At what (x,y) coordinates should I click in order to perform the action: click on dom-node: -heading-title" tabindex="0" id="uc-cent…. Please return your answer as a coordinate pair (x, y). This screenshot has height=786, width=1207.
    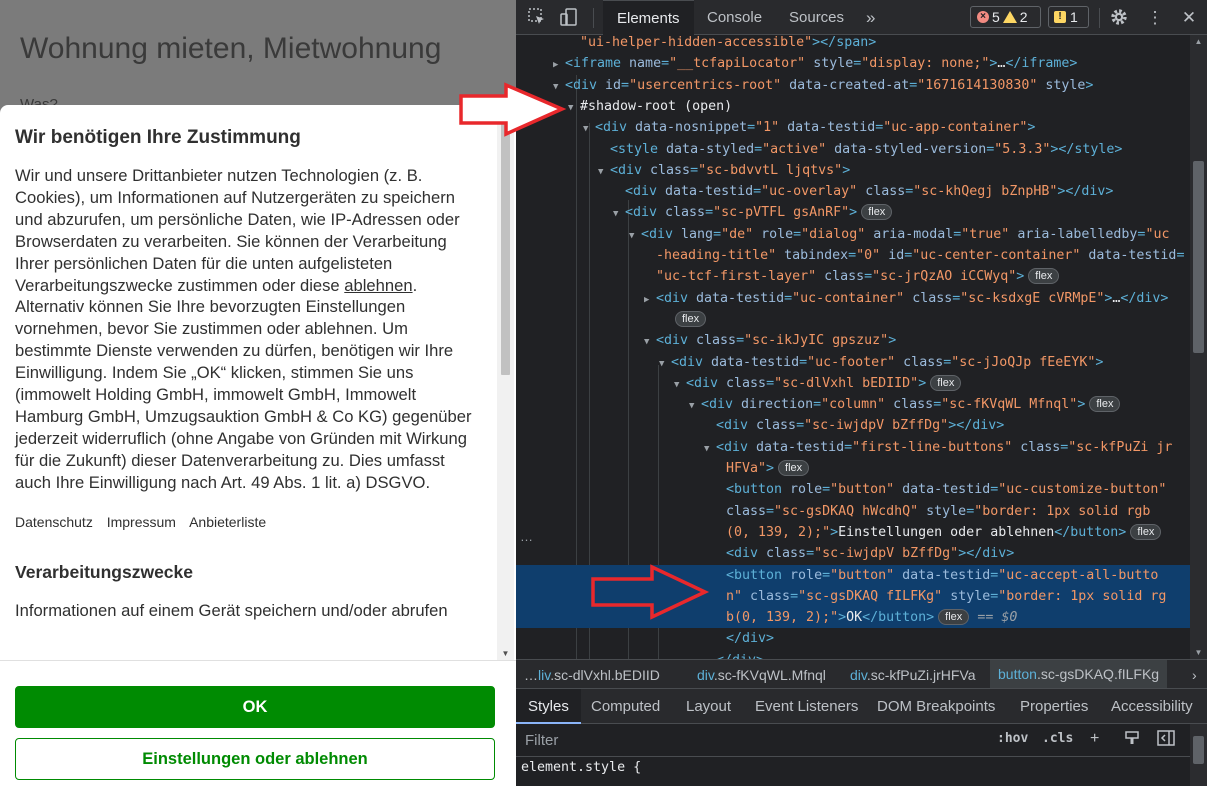
    Looking at the image, I should click on (853, 255).